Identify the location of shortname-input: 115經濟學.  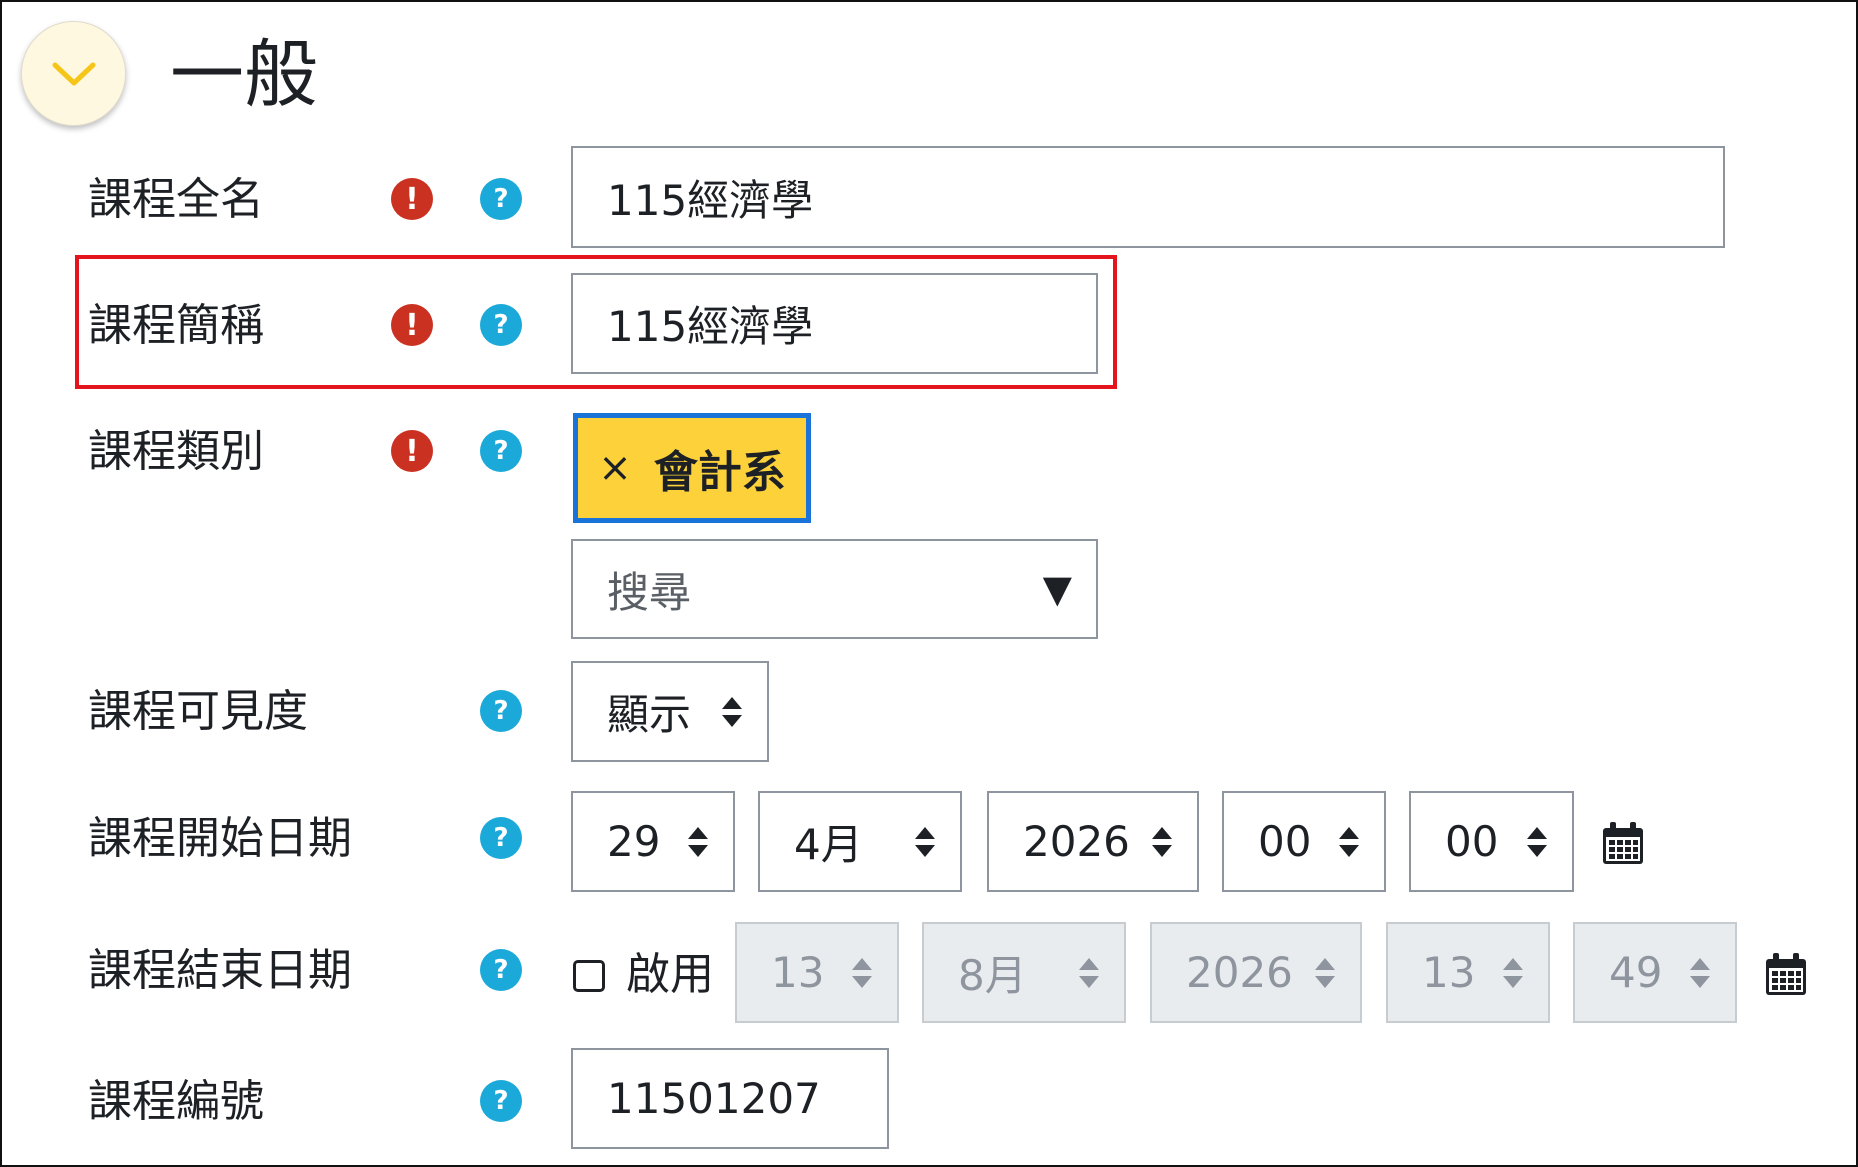
(834, 323).